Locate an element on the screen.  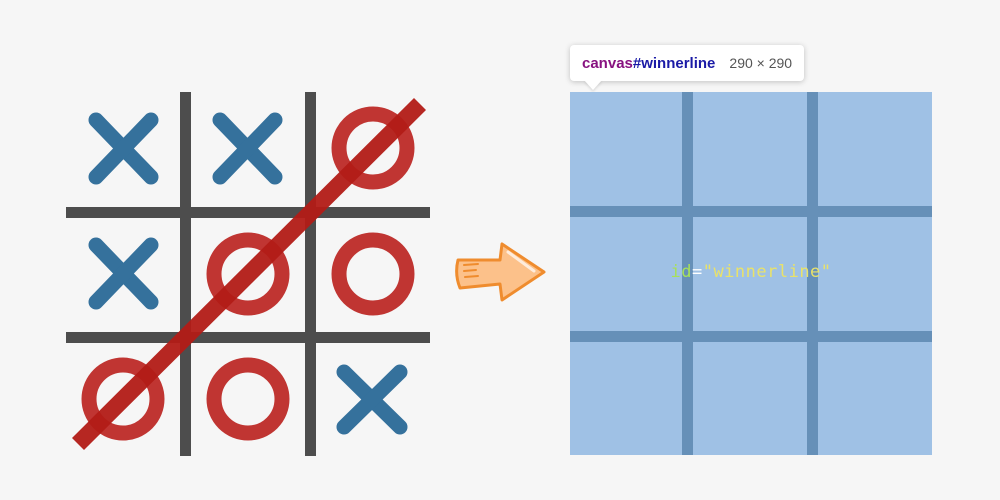
cell-5-o-mark is located at coordinates (373, 274).